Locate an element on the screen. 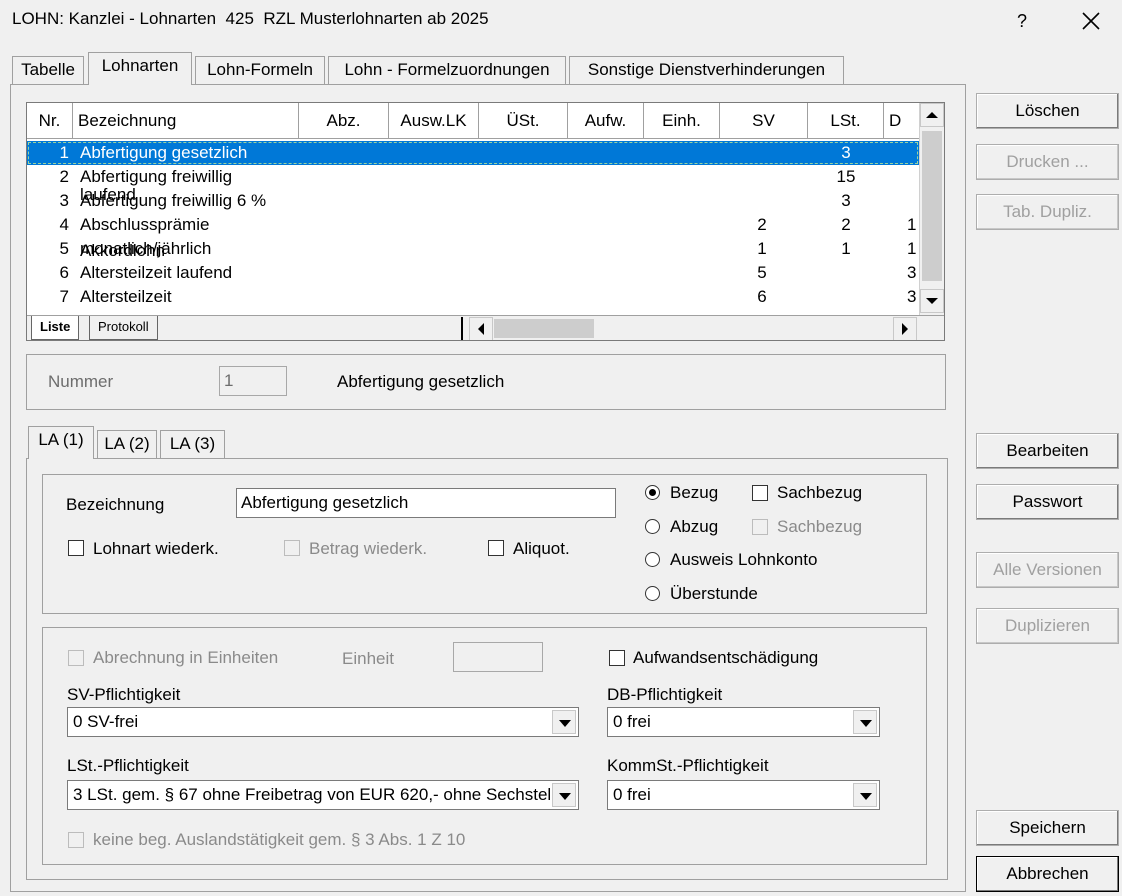 This screenshot has width=1122, height=896. lohnart-wiederk-label: Lohnart wiederk. is located at coordinates (156, 548).